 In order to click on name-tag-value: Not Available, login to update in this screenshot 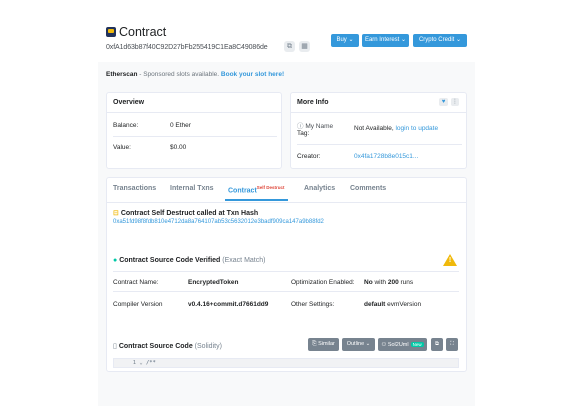, I will do `click(396, 128)`.